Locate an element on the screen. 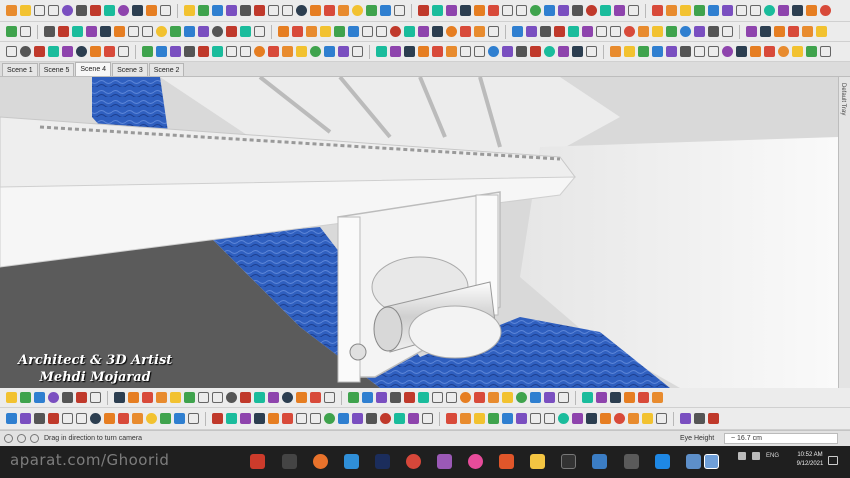 This screenshot has width=850, height=478. tab-scene-5: Scene 5 is located at coordinates (56, 69).